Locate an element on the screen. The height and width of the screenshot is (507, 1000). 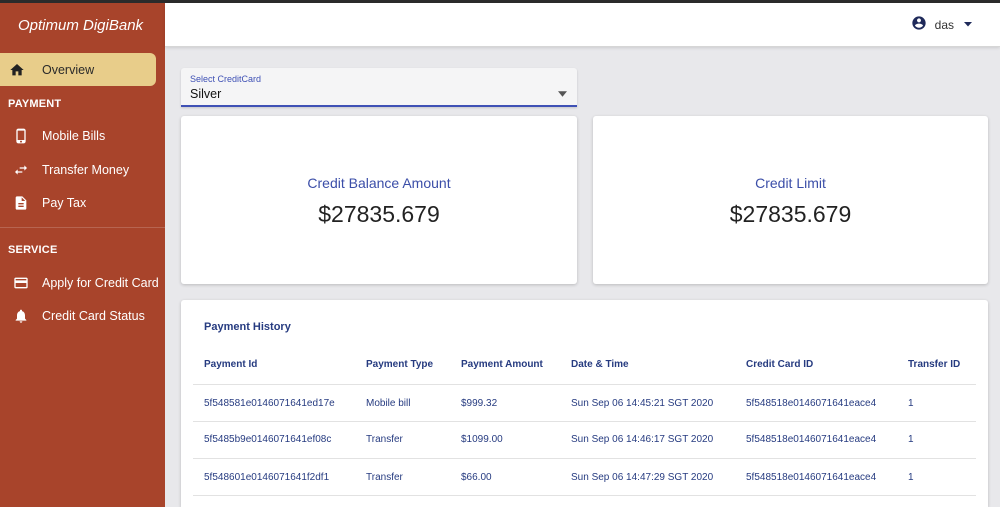
column-header: Payment Type is located at coordinates (400, 364).